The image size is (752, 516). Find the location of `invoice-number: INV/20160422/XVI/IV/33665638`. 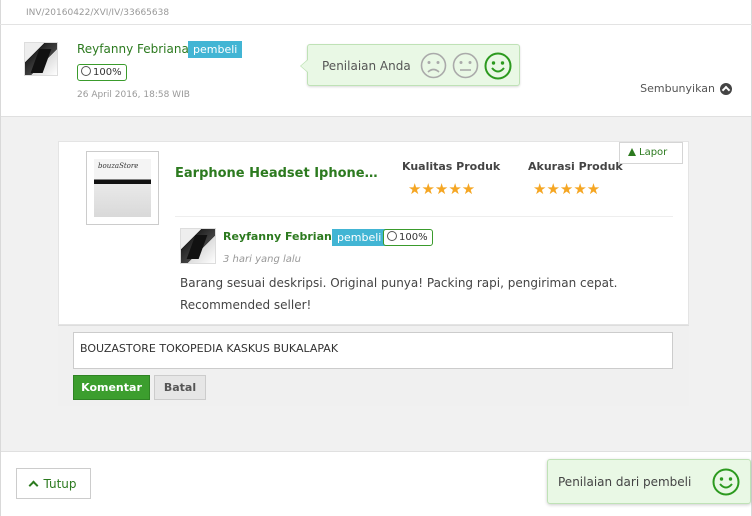

invoice-number: INV/20160422/XVI/IV/33665638 is located at coordinates (98, 13).